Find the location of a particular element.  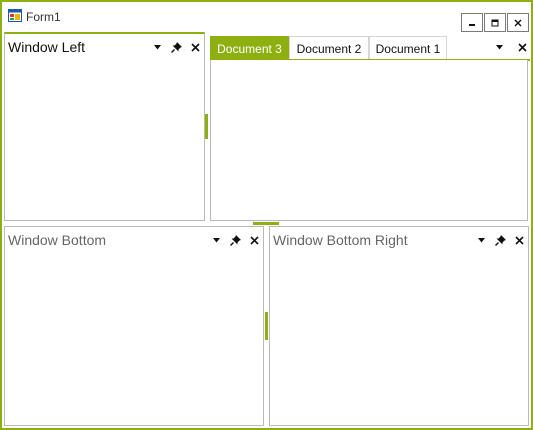

maximize-icon is located at coordinates (495, 22).